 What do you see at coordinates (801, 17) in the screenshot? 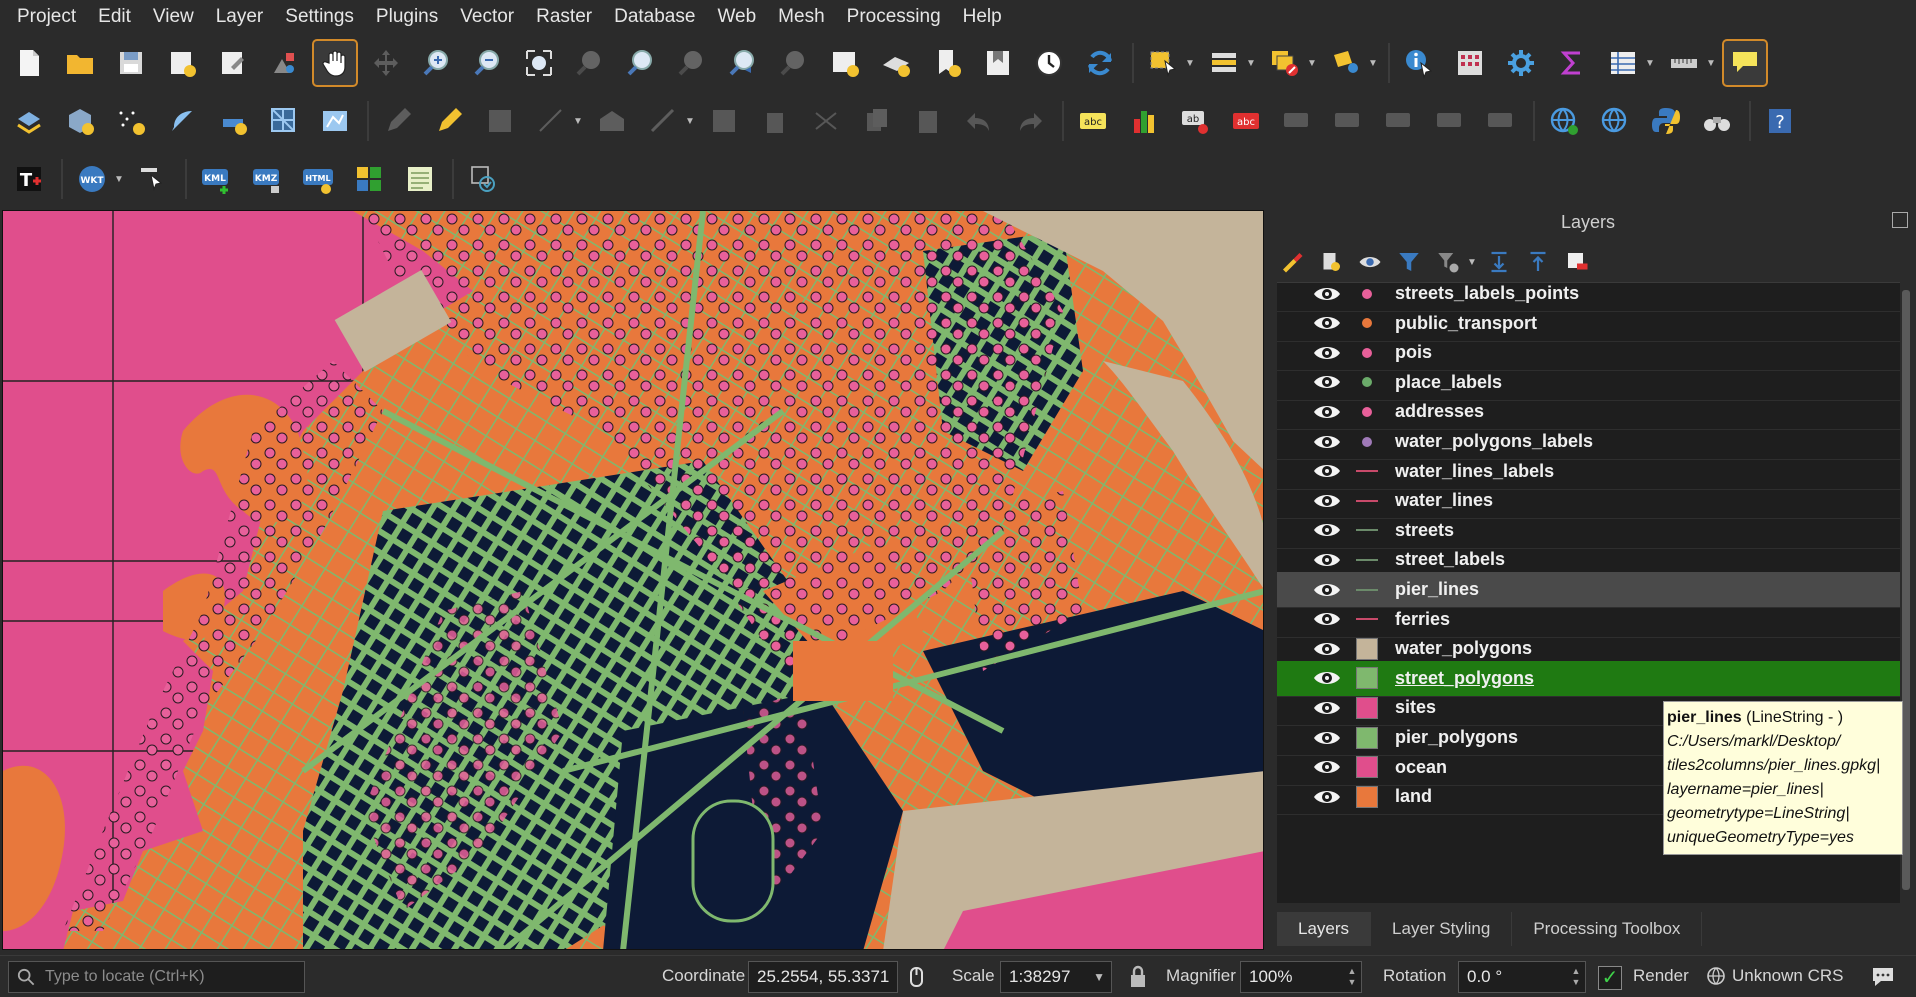
I see `menu-mesh: Mesh` at bounding box center [801, 17].